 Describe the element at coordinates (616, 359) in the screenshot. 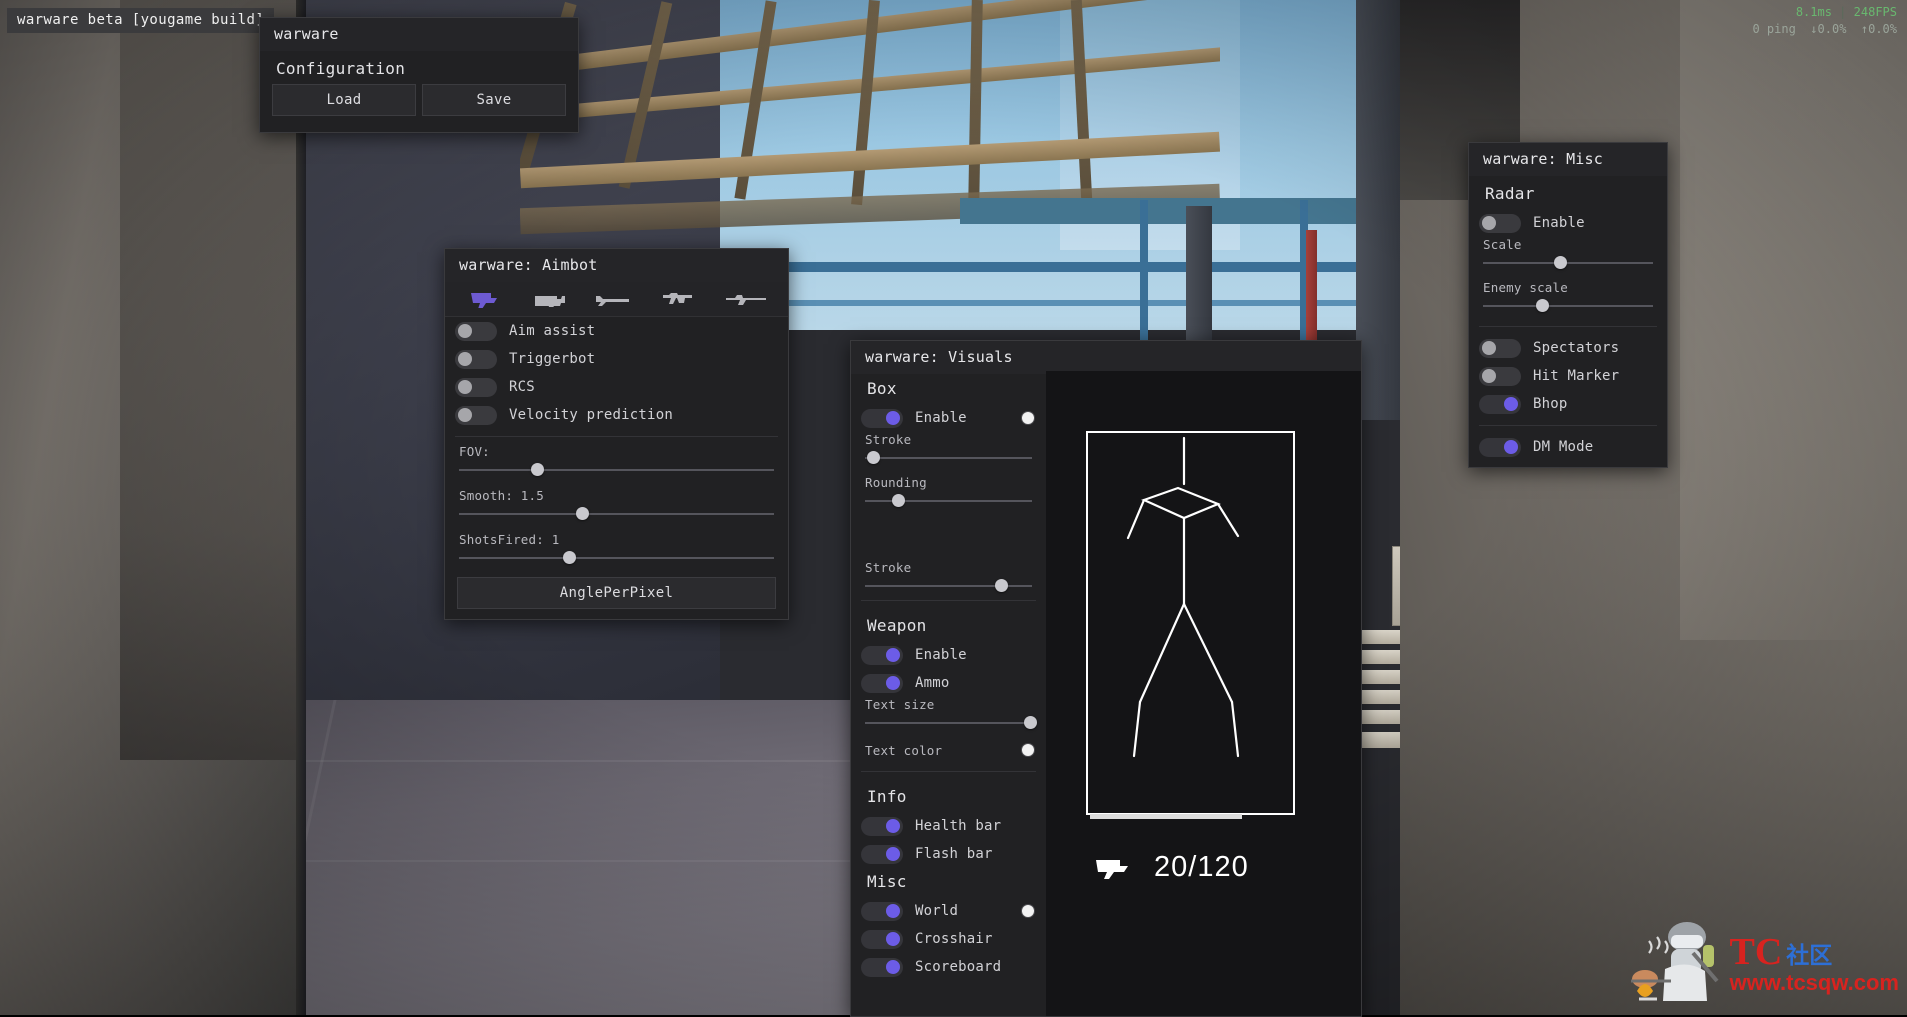

I see `aimbot-toggle-row: Triggerbot` at that location.